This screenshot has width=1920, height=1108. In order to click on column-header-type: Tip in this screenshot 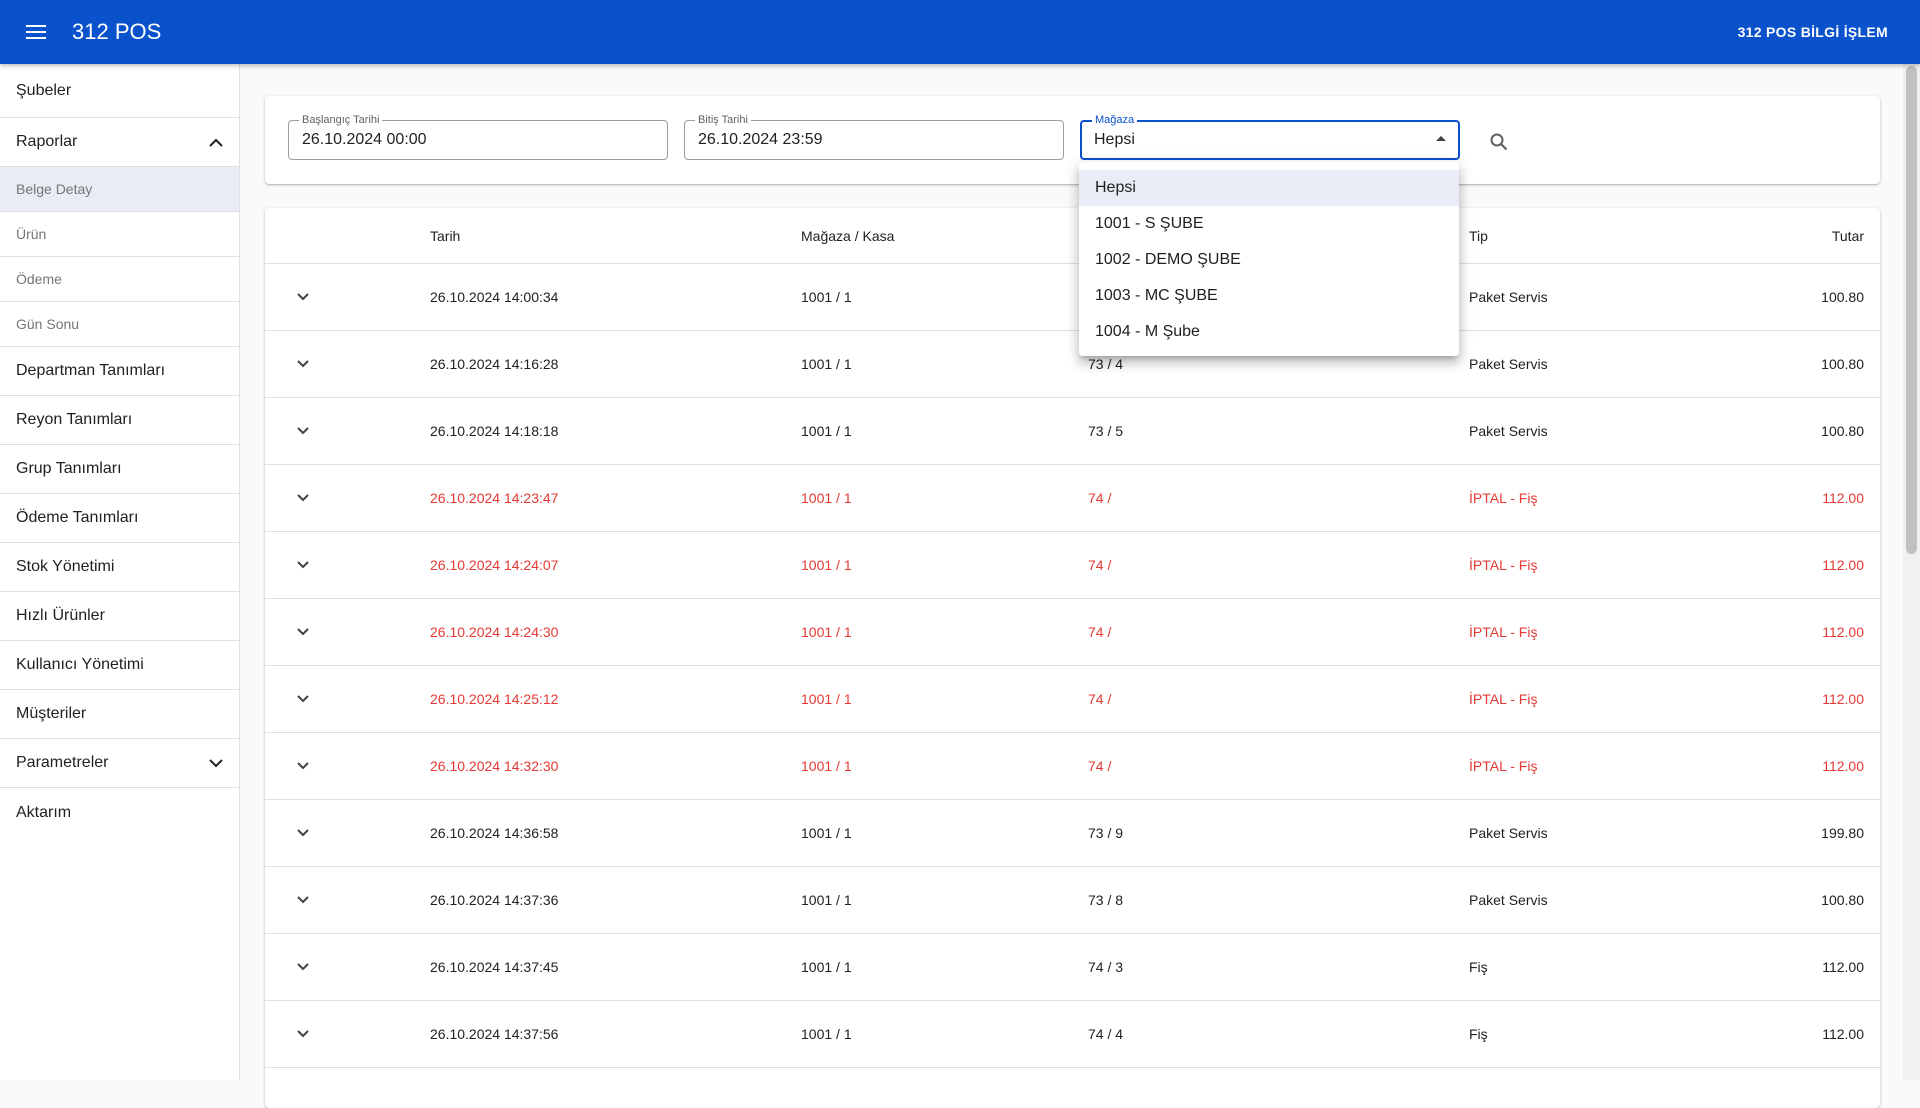, I will do `click(1478, 235)`.